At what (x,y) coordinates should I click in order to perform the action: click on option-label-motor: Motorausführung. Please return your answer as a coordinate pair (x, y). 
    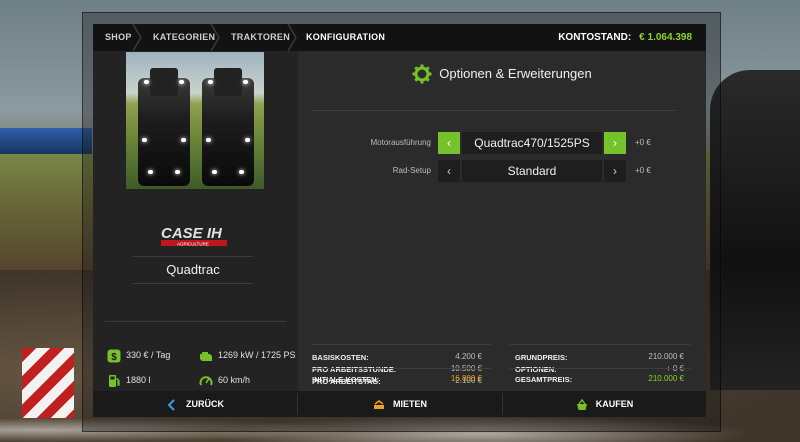
    Looking at the image, I should click on (400, 142).